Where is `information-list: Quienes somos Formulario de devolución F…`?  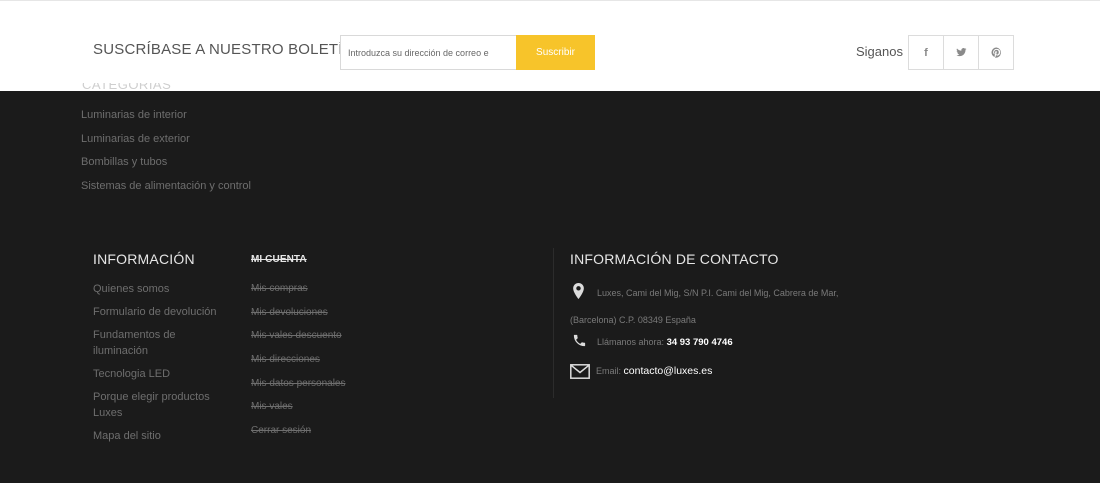 information-list: Quienes somos Formulario de devolución F… is located at coordinates (163, 366).